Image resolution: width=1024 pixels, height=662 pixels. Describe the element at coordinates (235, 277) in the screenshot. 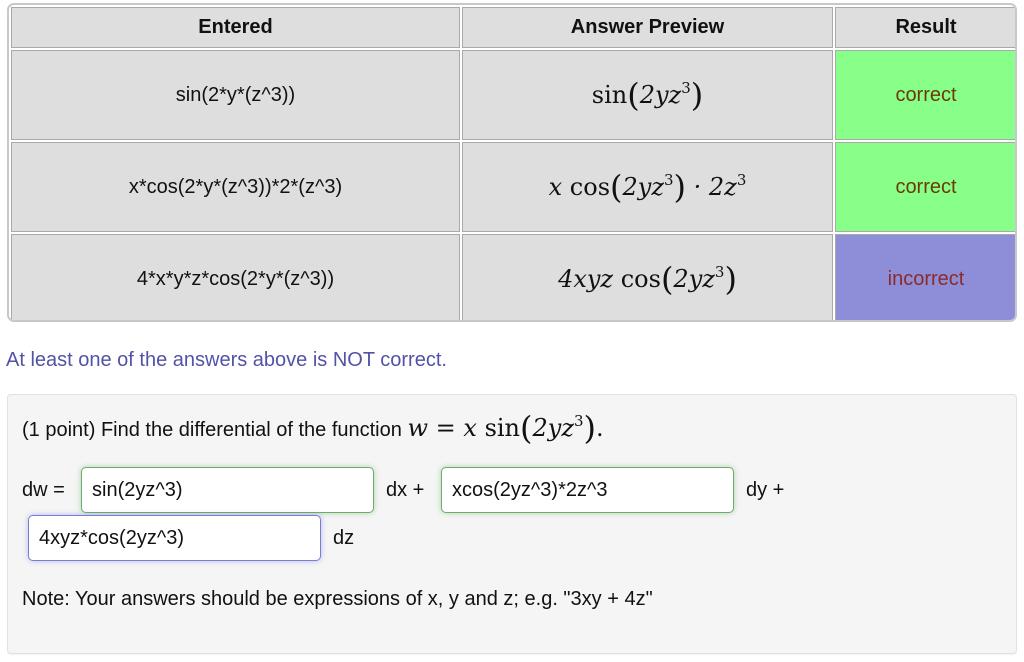

I see `entered-cell: 4*x*y*z*cos(2*y*(z^3))` at that location.